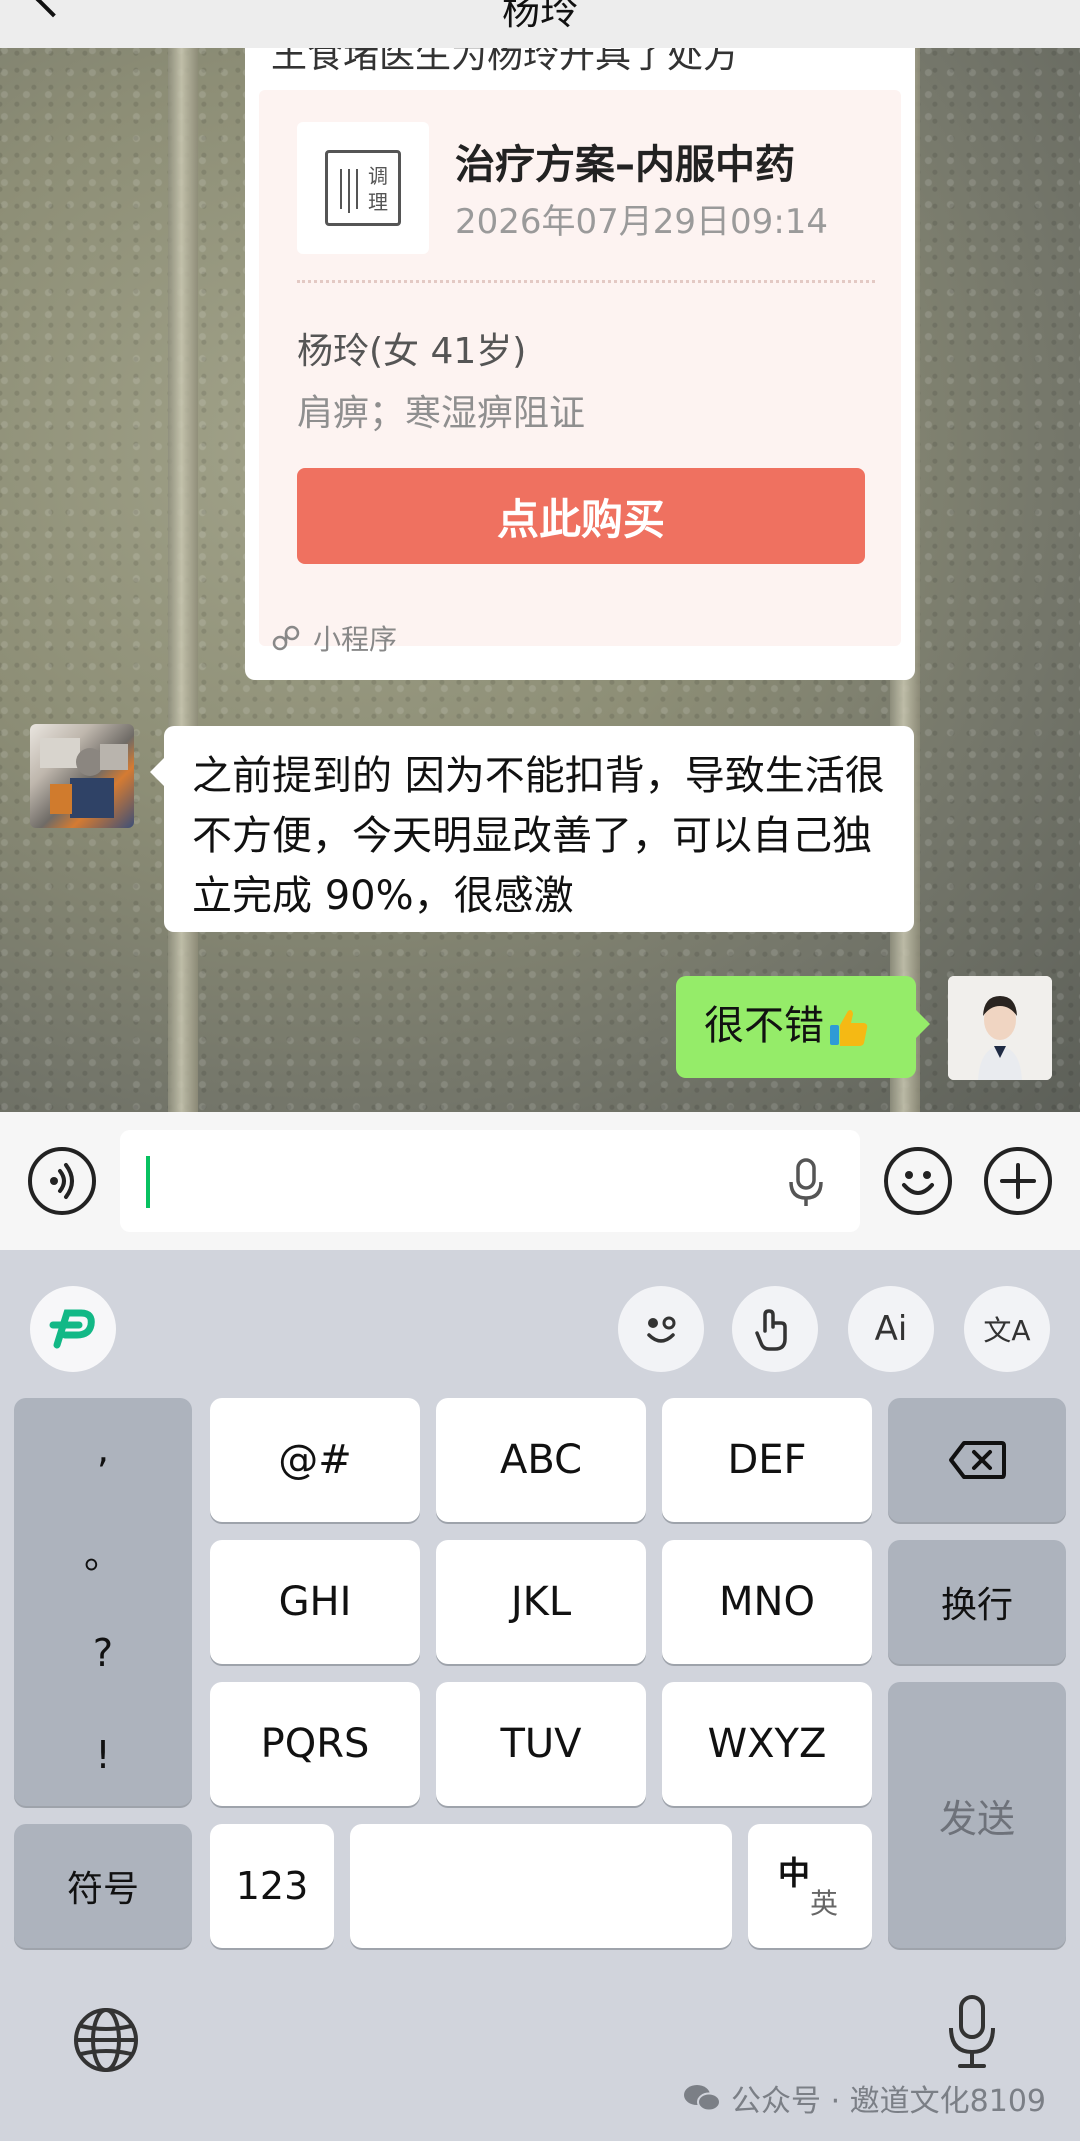 This screenshot has width=1080, height=2141. What do you see at coordinates (661, 1329) in the screenshot?
I see `emoji-face-icon` at bounding box center [661, 1329].